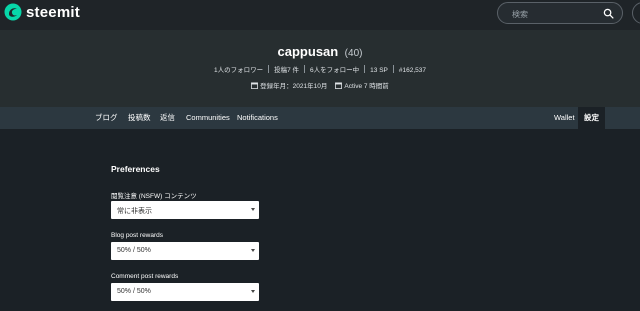 The height and width of the screenshot is (311, 640). Describe the element at coordinates (154, 196) in the screenshot. I see `nsfw-label: 閲覧注意 (NSFW) コンテンツ` at that location.